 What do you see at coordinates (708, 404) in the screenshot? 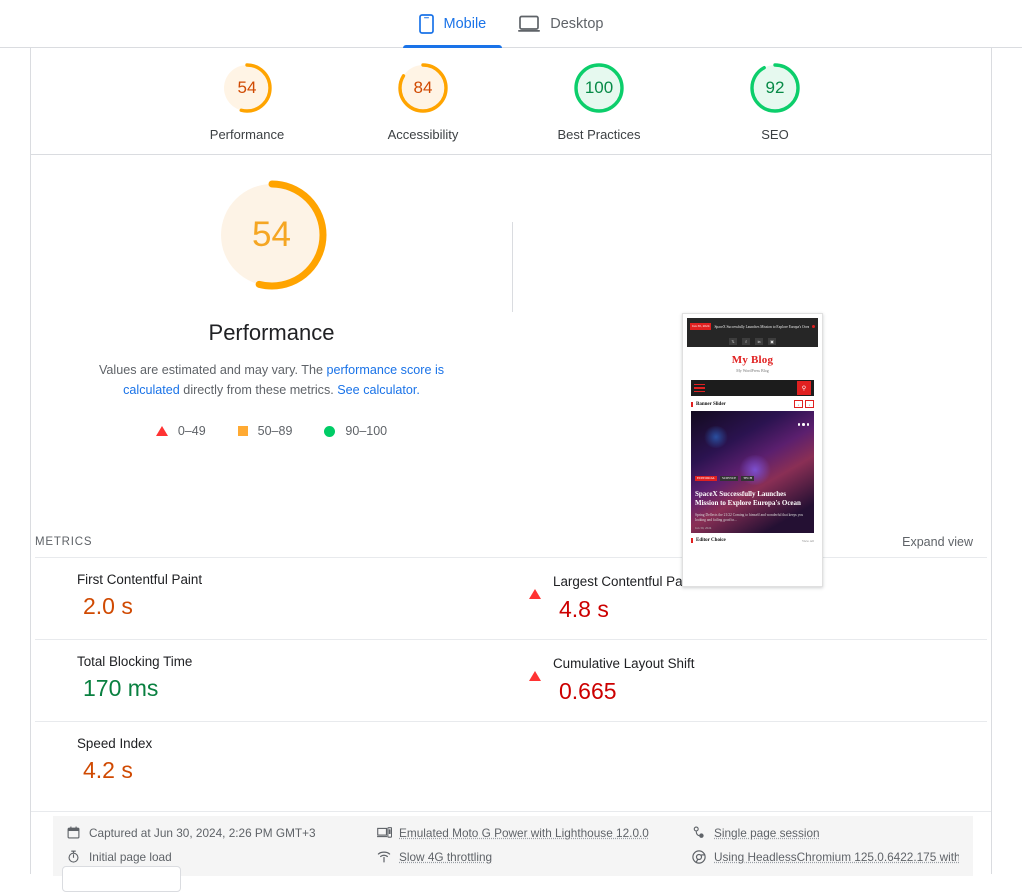
I see `thumb-slider-title: Banner Slider` at bounding box center [708, 404].